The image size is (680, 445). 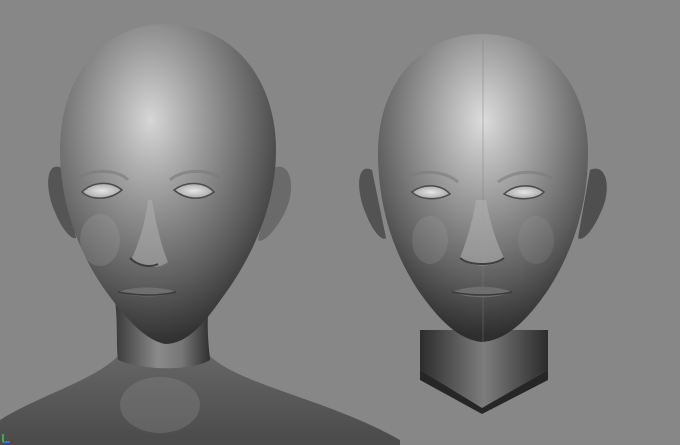 What do you see at coordinates (6, 438) in the screenshot?
I see `axis-indicator-icon` at bounding box center [6, 438].